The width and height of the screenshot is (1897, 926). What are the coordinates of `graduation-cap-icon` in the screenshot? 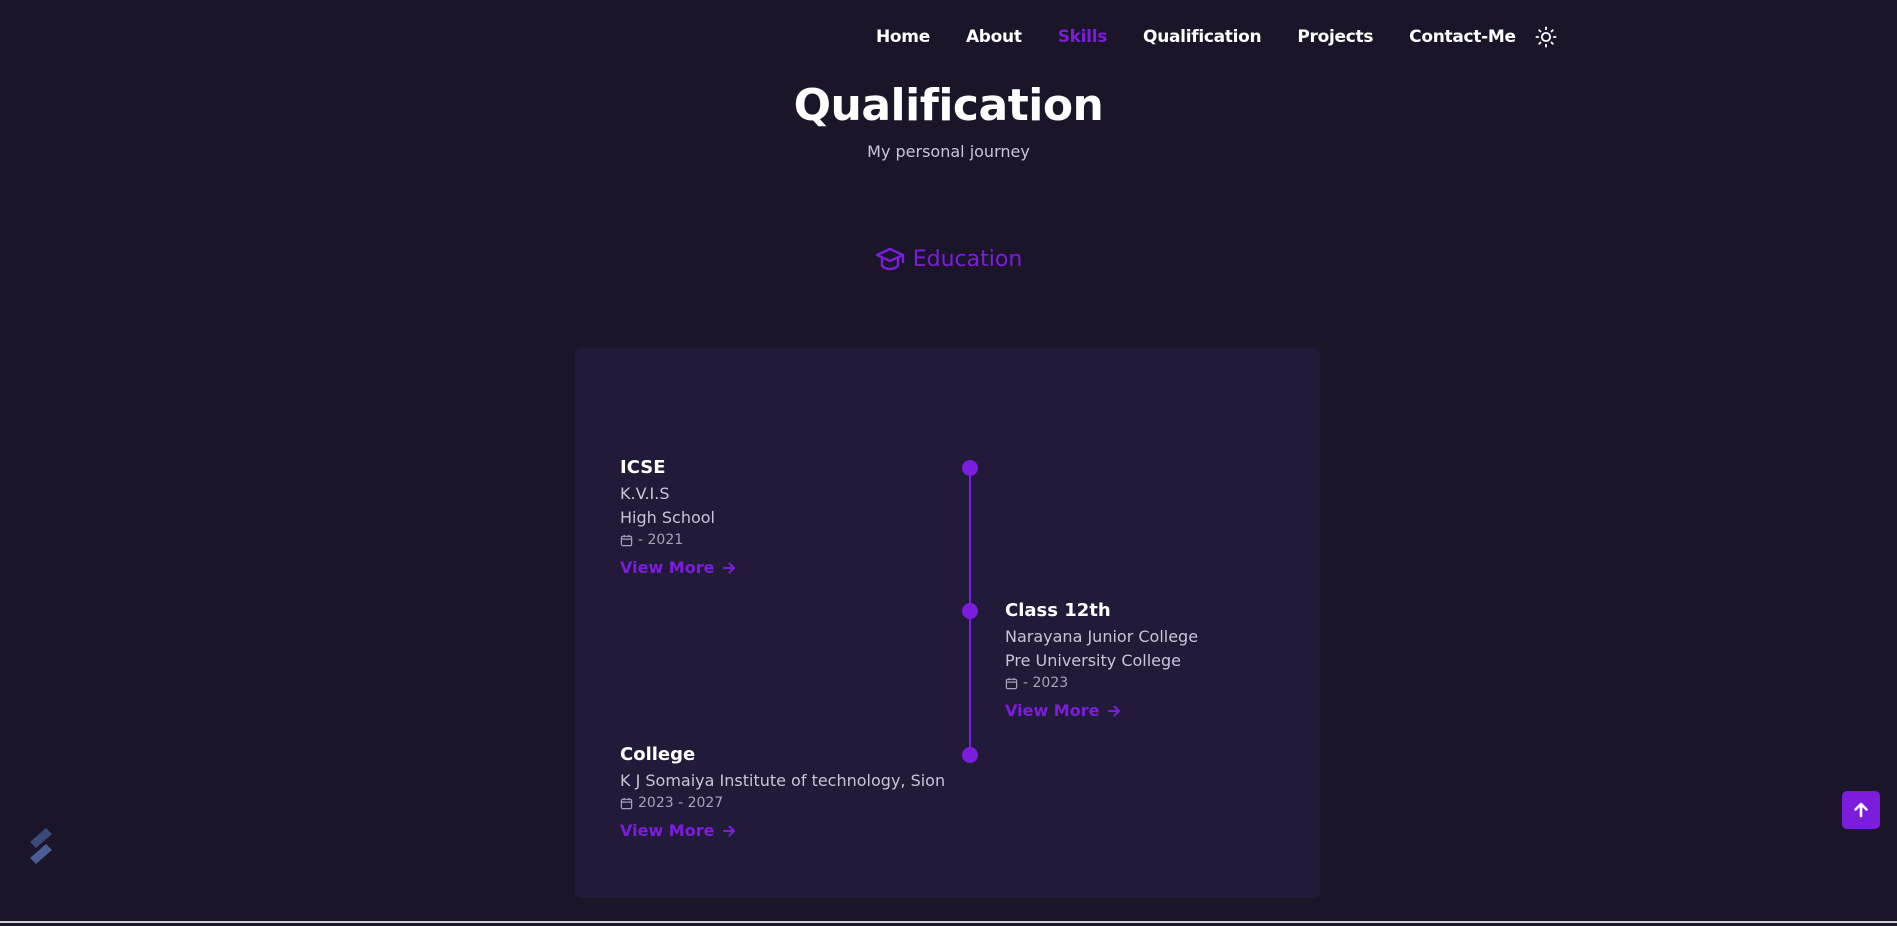 It's located at (889, 259).